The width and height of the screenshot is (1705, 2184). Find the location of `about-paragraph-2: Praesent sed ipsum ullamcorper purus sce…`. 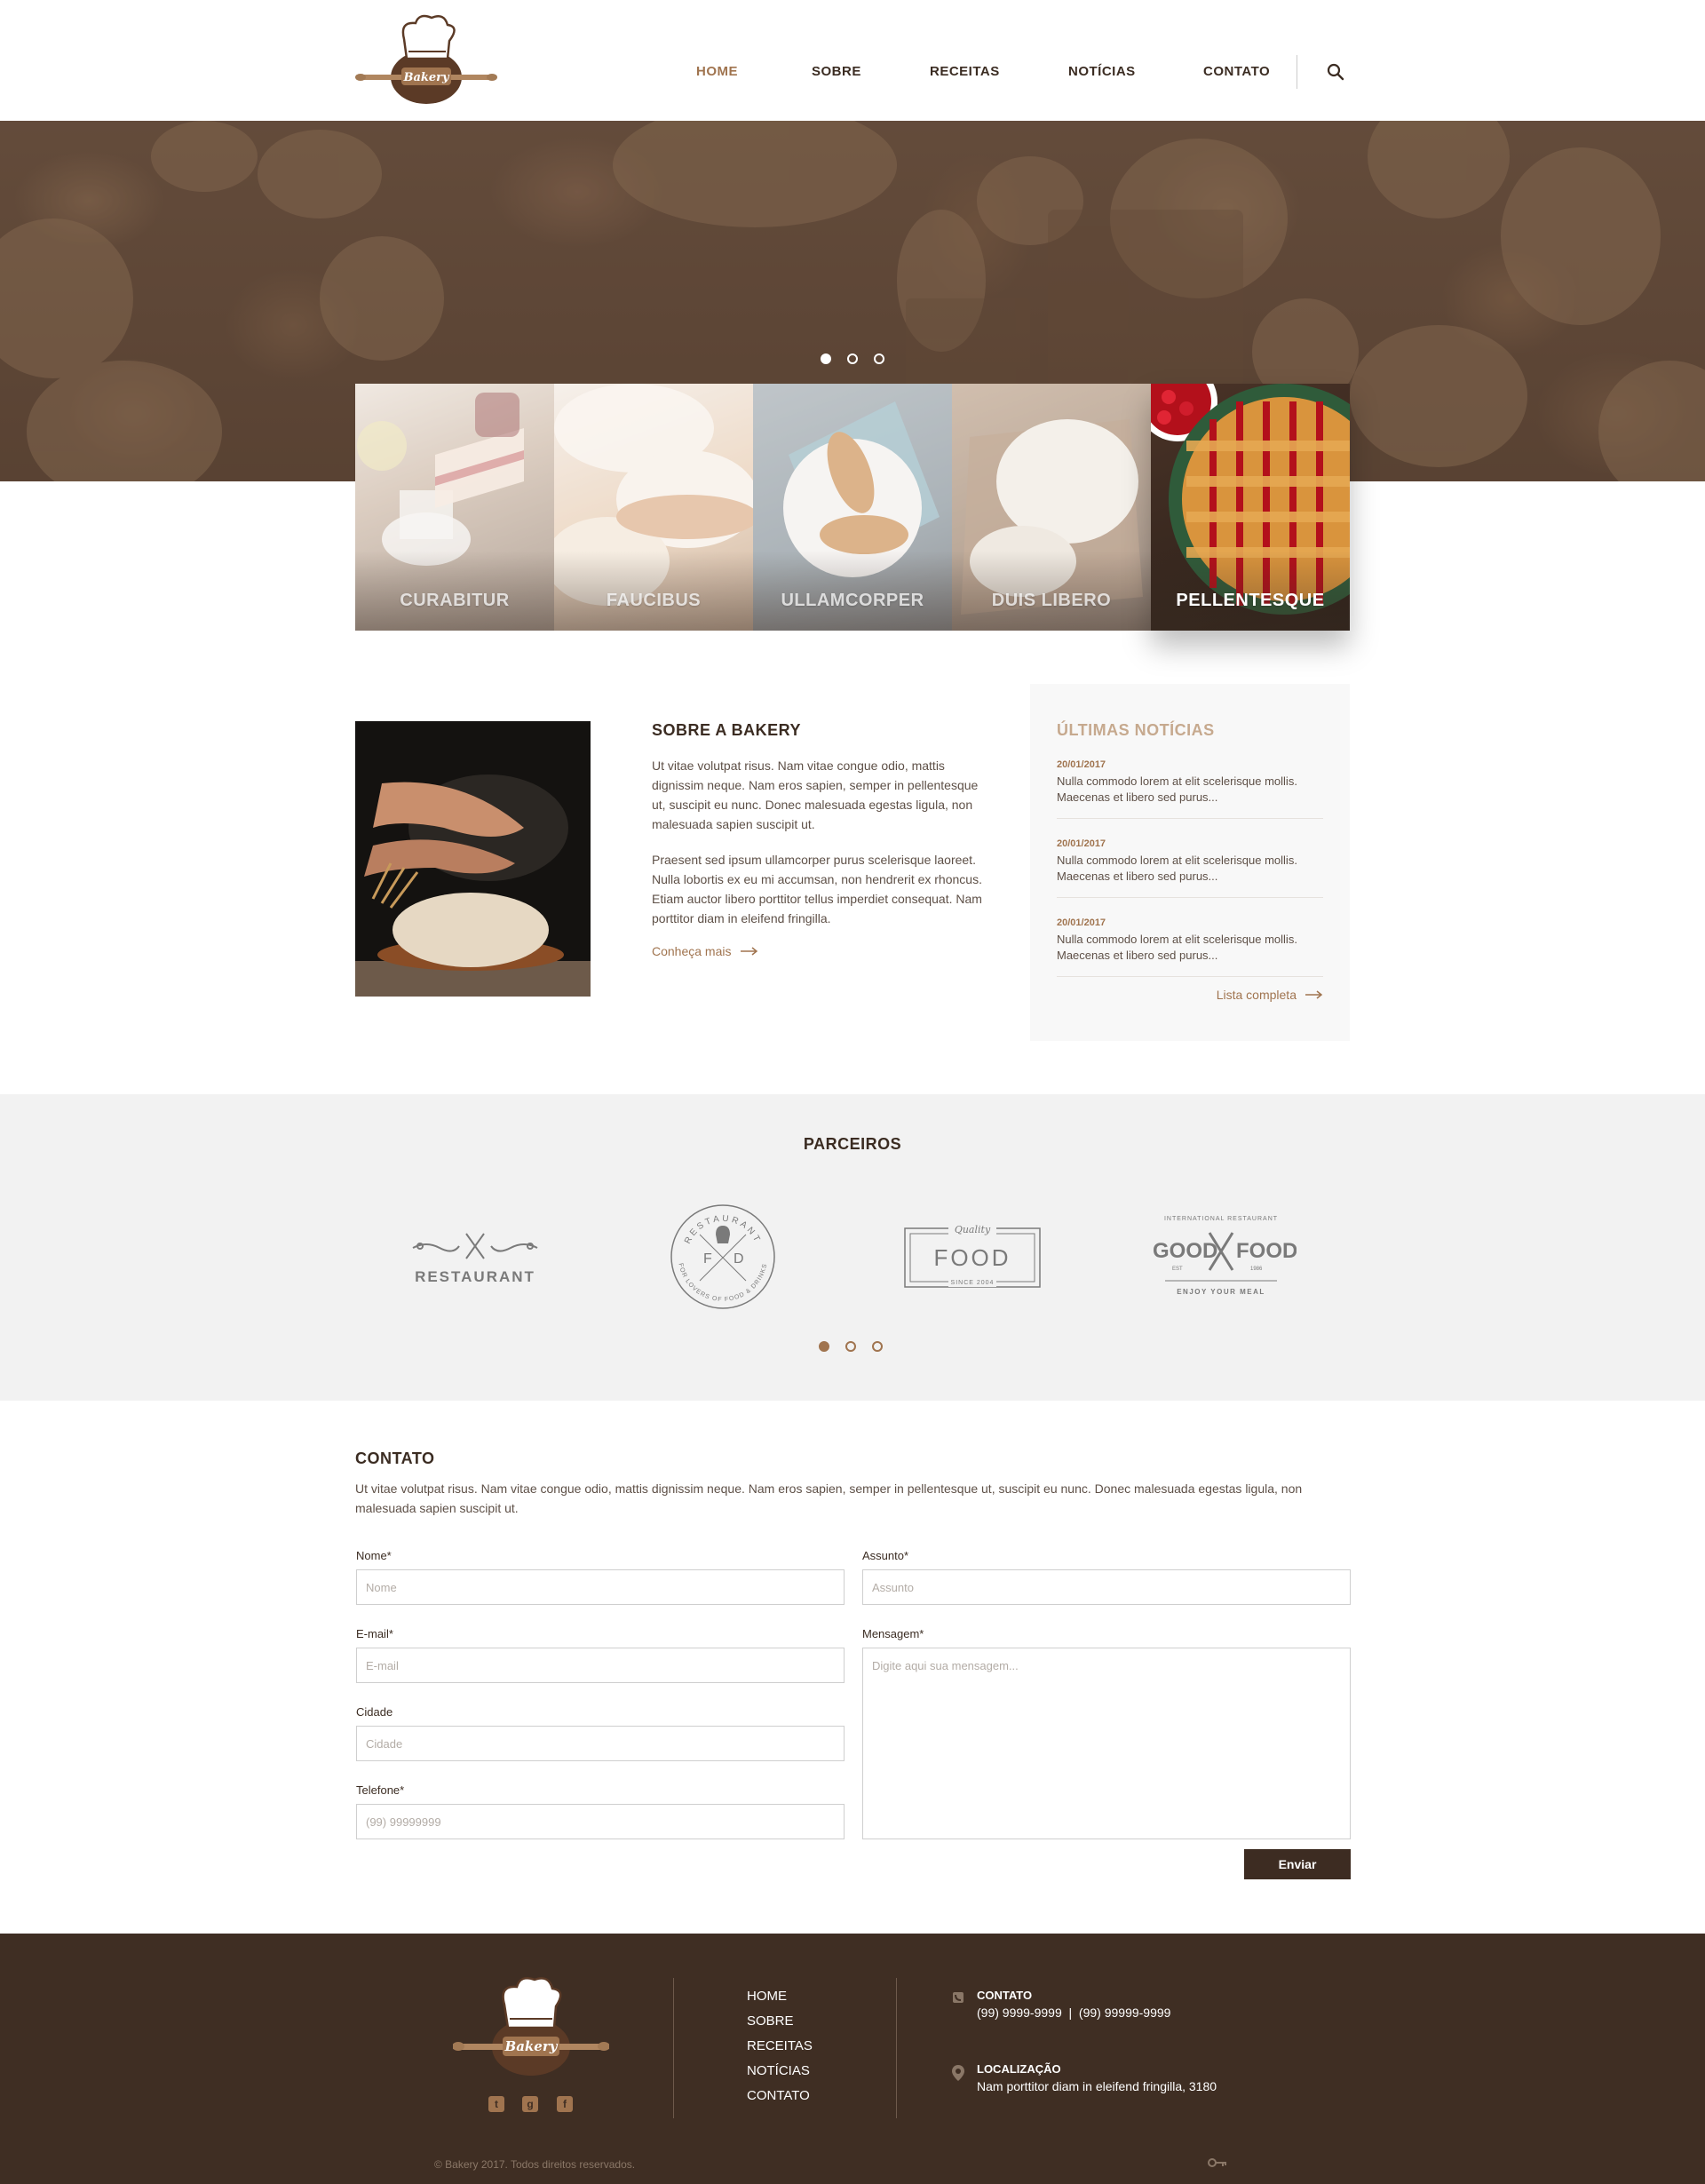

about-paragraph-2: Praesent sed ipsum ullamcorper purus sce… is located at coordinates (817, 889).